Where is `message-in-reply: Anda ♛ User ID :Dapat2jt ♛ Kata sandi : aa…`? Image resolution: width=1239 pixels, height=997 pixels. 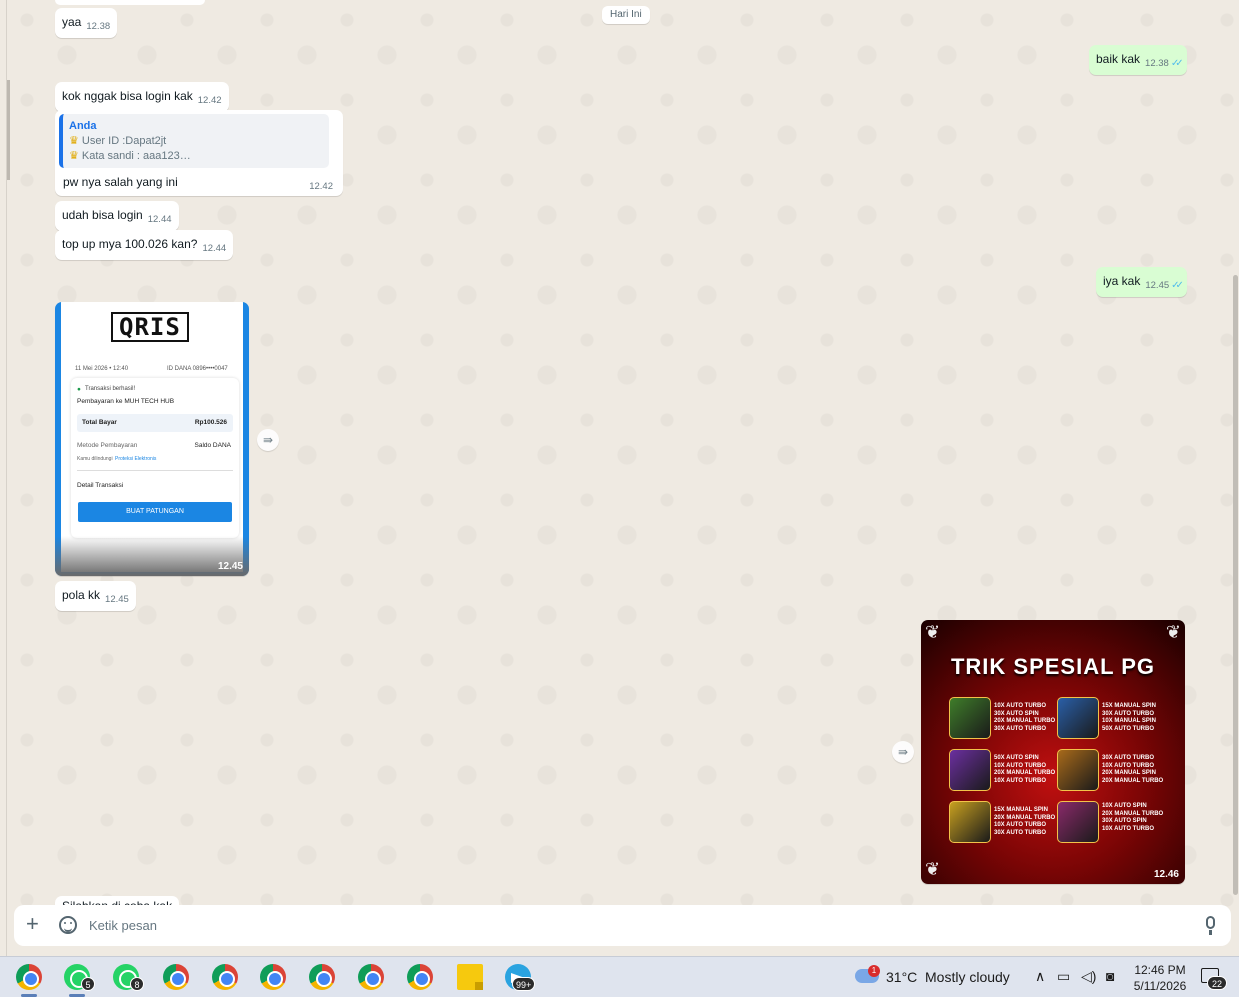 message-in-reply: Anda ♛ User ID :Dapat2jt ♛ Kata sandi : aa… is located at coordinates (199, 153).